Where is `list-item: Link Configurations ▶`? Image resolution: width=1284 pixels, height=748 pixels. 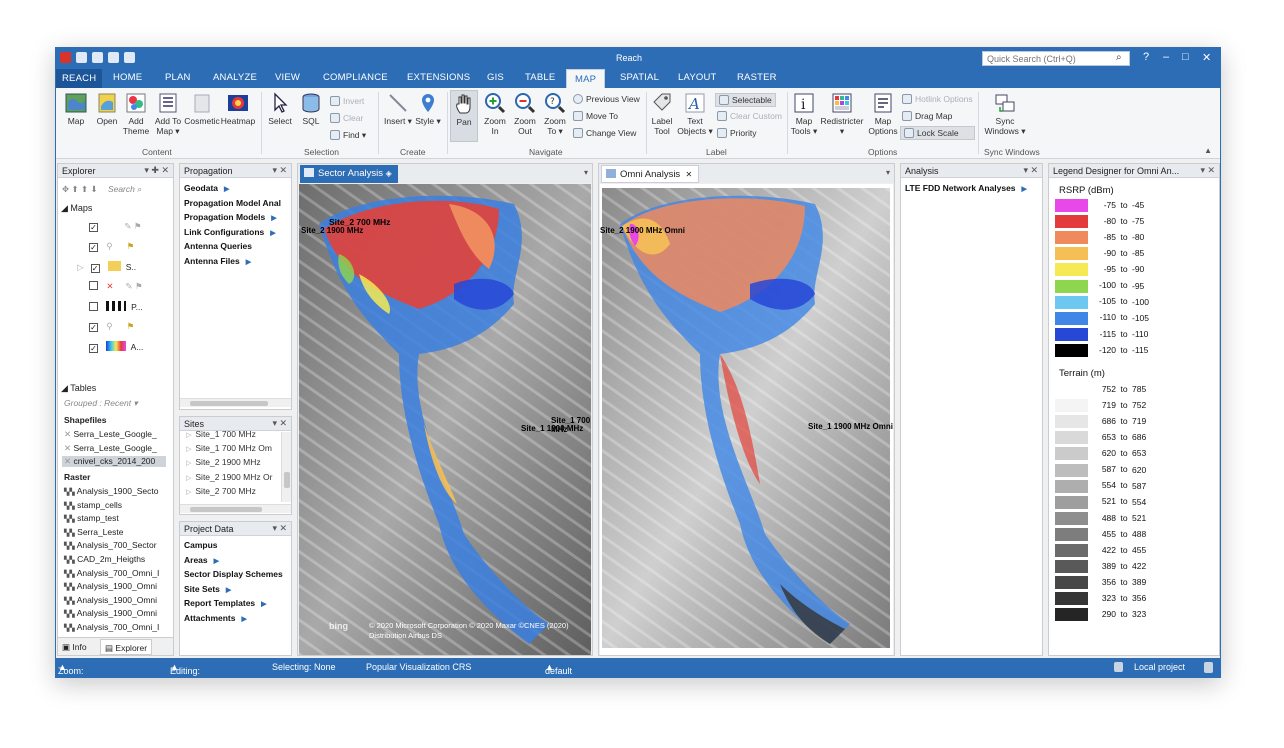 list-item: Link Configurations ▶ is located at coordinates (235, 232).